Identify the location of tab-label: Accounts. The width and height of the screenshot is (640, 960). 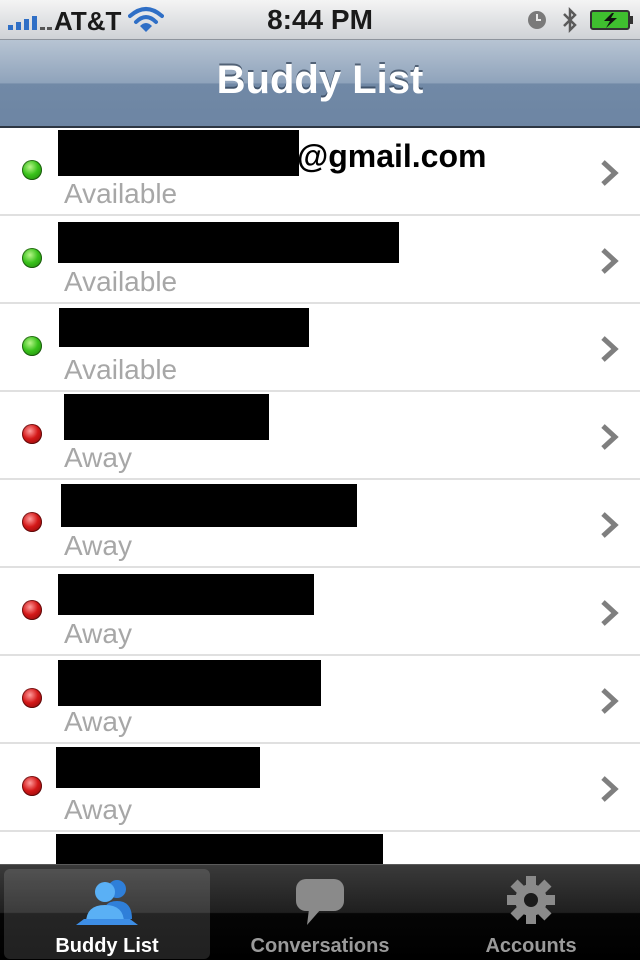
(531, 946).